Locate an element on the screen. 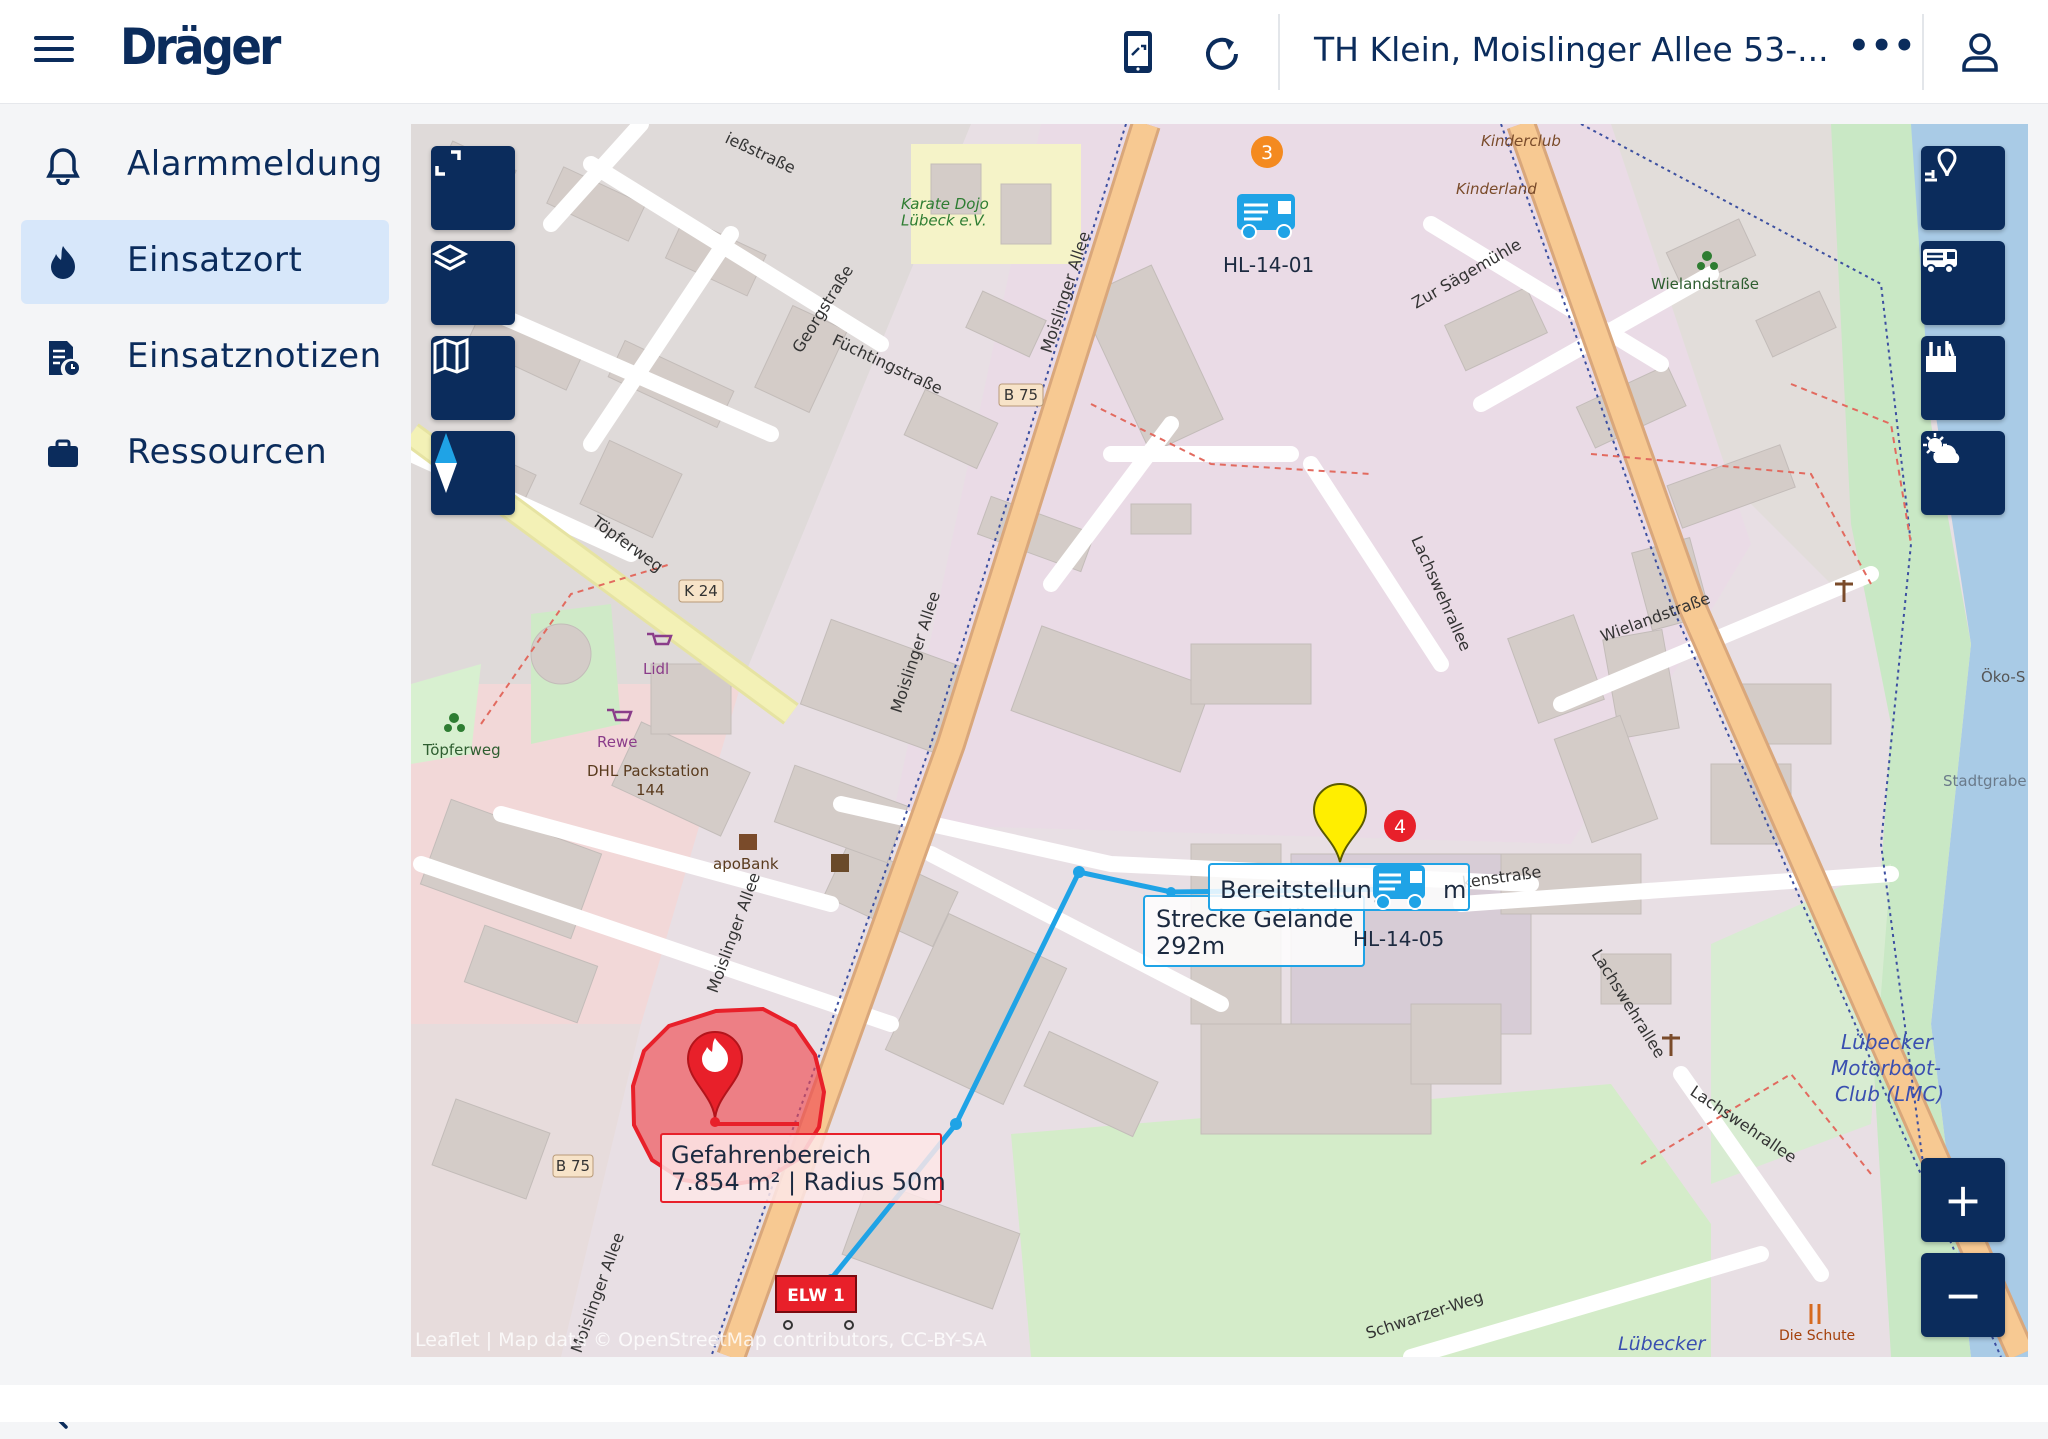 This screenshot has height=1439, width=2048. refresh-icon is located at coordinates (1222, 52).